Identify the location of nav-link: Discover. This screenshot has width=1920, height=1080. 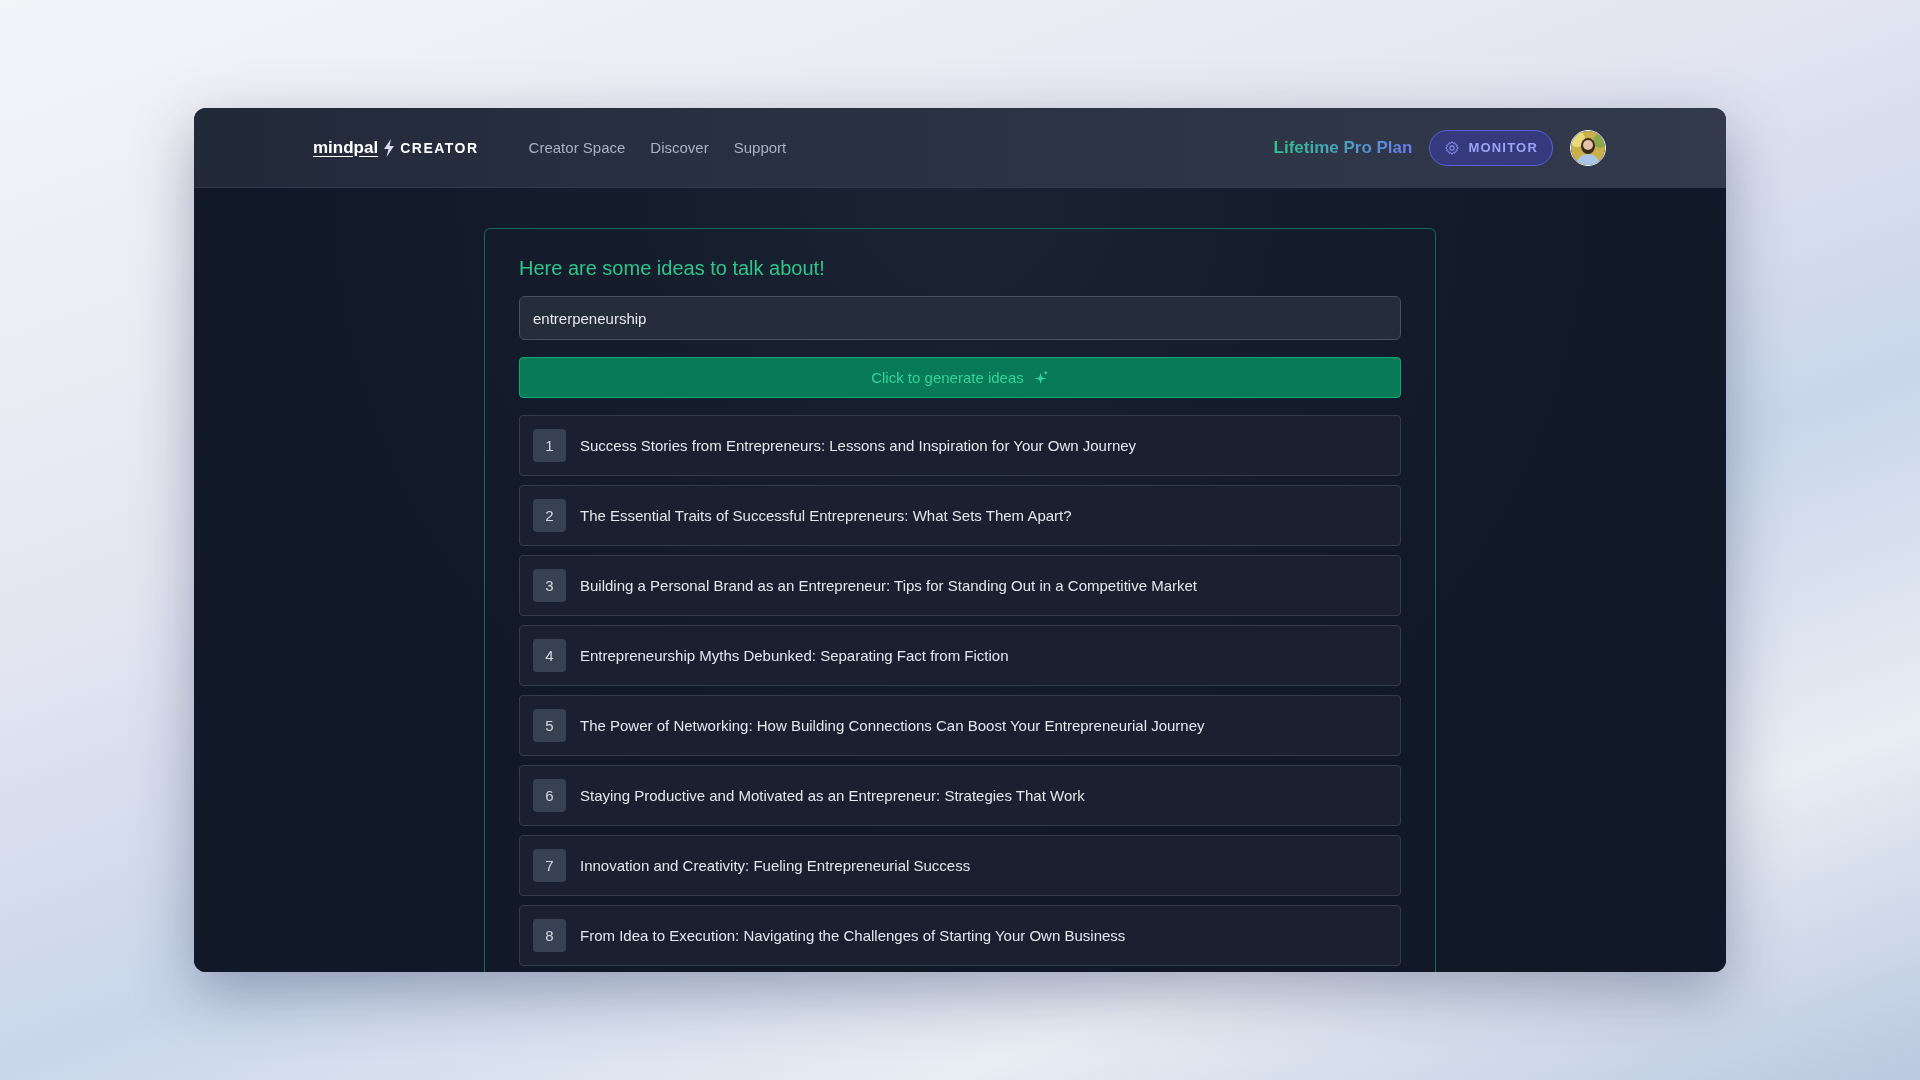
(679, 147).